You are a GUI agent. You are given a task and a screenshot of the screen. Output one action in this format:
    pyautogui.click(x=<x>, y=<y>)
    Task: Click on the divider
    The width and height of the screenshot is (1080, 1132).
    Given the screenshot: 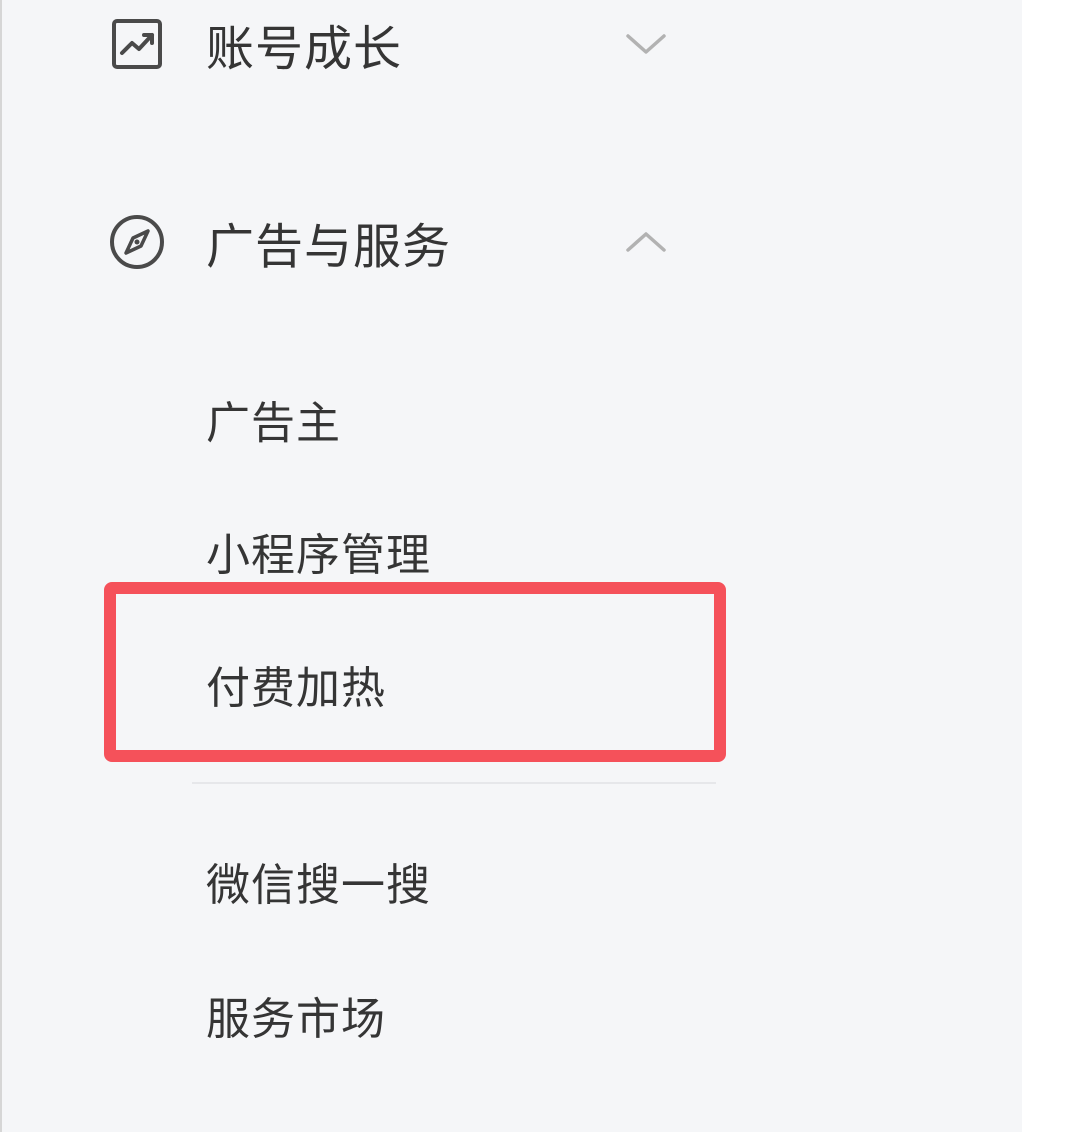 What is the action you would take?
    pyautogui.click(x=454, y=783)
    